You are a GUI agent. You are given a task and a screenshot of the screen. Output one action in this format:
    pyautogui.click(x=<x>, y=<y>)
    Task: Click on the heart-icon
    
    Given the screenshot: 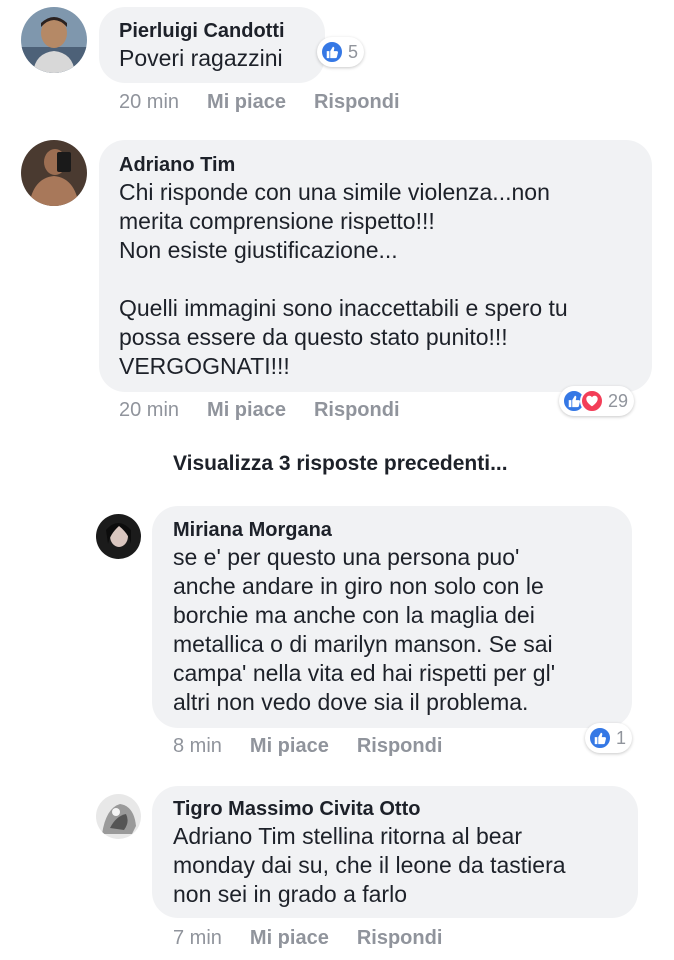 What is the action you would take?
    pyautogui.click(x=592, y=401)
    